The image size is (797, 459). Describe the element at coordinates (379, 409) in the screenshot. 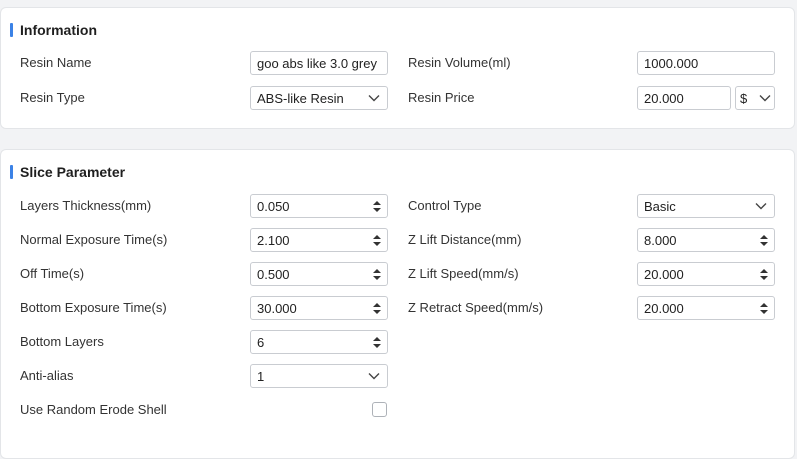

I see `random-erode-checkbox` at that location.